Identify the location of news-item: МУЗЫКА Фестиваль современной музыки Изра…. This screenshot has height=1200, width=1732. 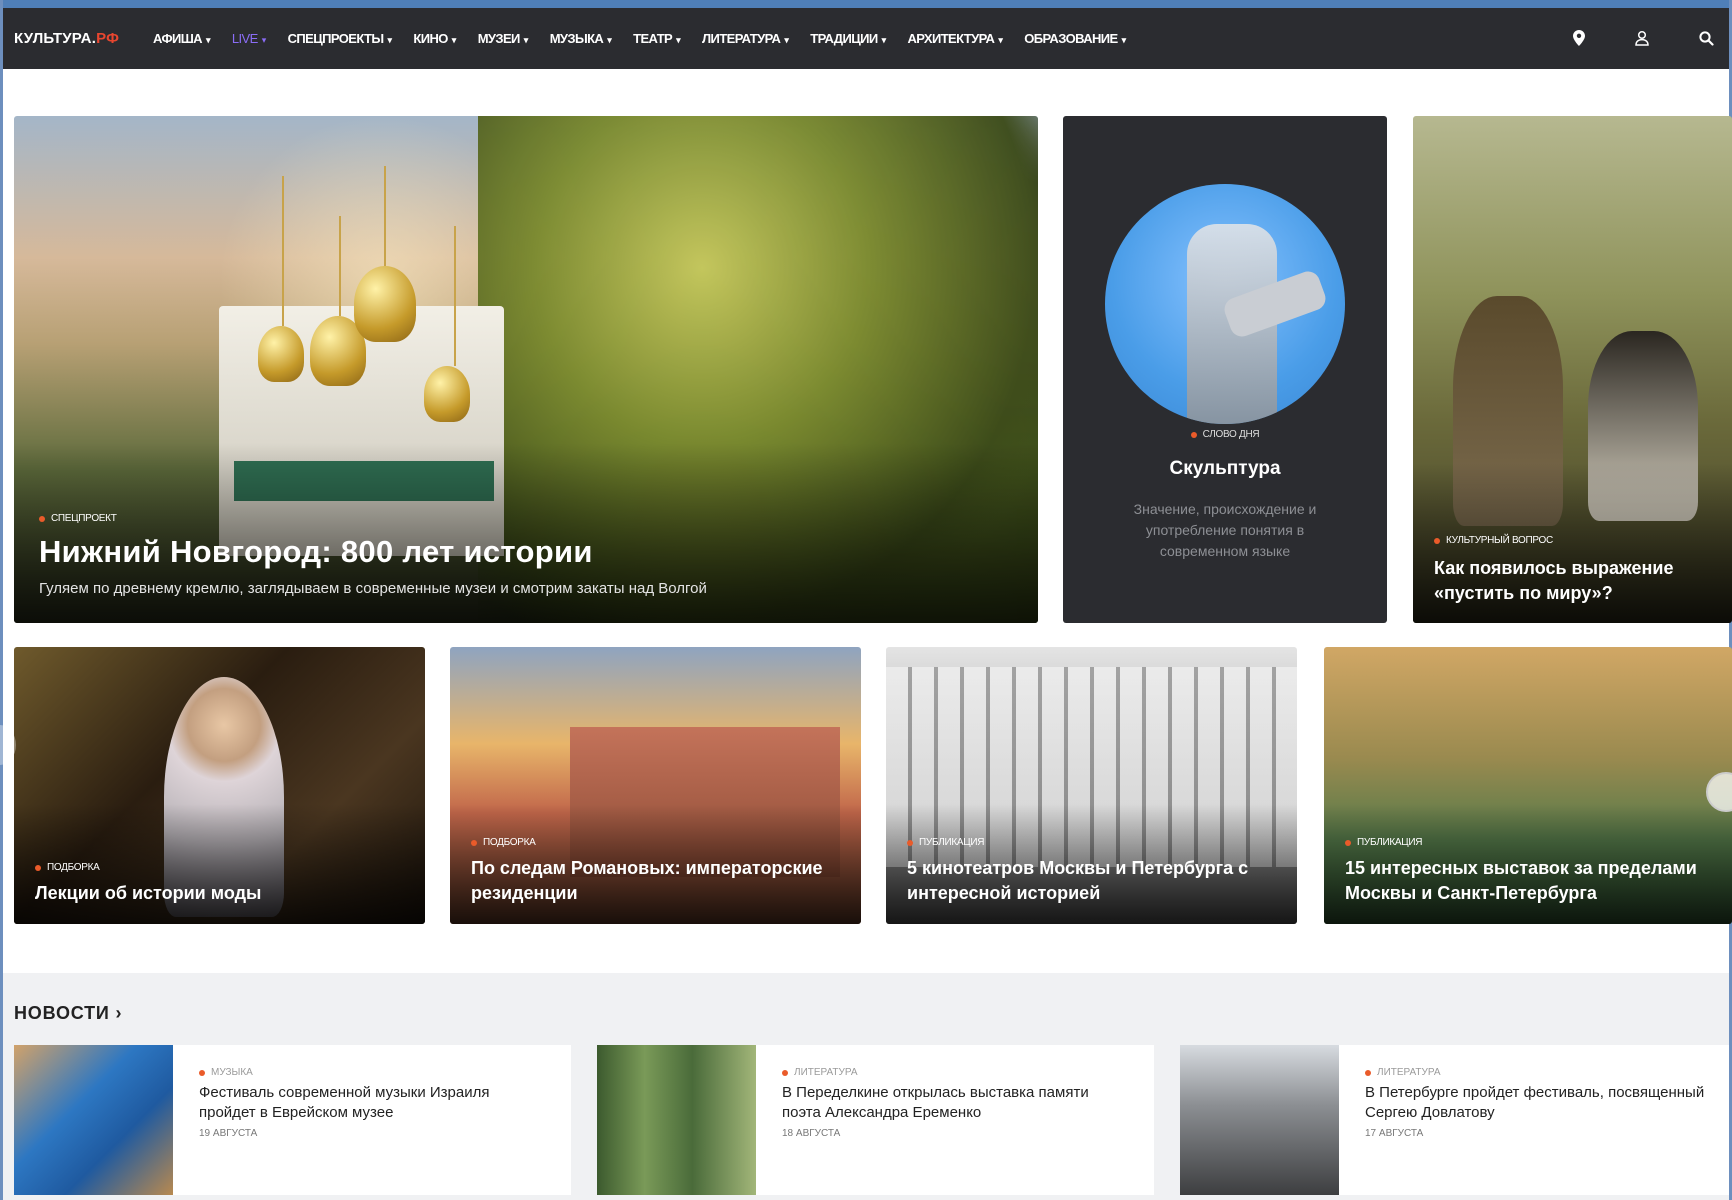
(292, 1120).